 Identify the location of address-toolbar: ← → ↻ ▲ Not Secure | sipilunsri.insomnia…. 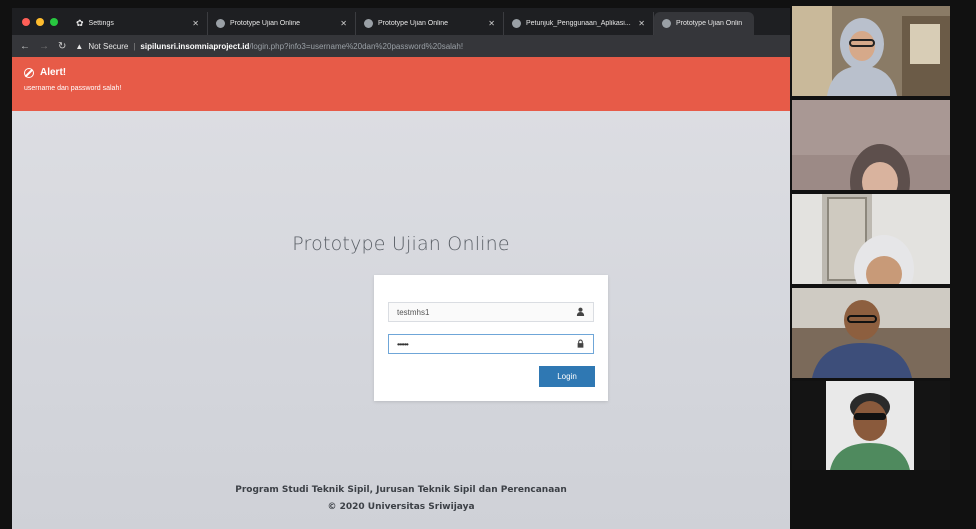
(401, 46).